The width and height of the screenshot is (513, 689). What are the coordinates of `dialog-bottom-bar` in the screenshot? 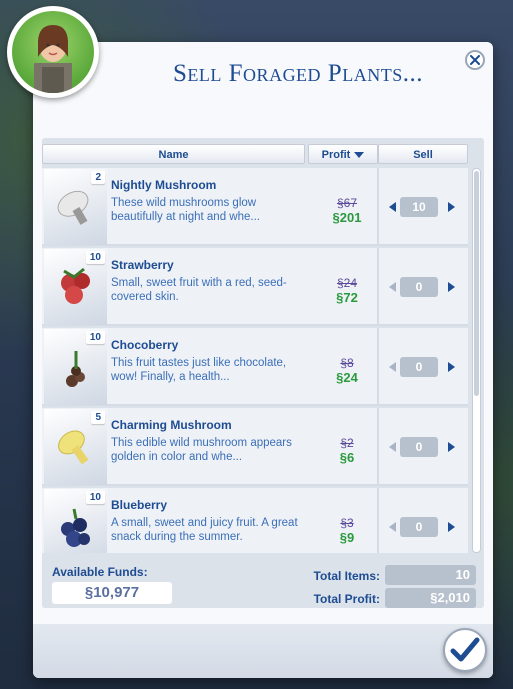 It's located at (263, 651).